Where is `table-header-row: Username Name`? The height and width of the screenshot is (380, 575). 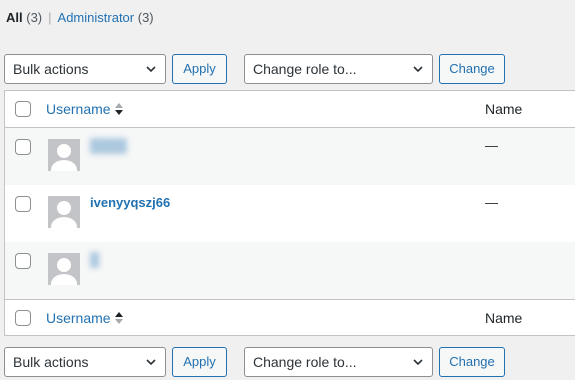 table-header-row: Username Name is located at coordinates (290, 109).